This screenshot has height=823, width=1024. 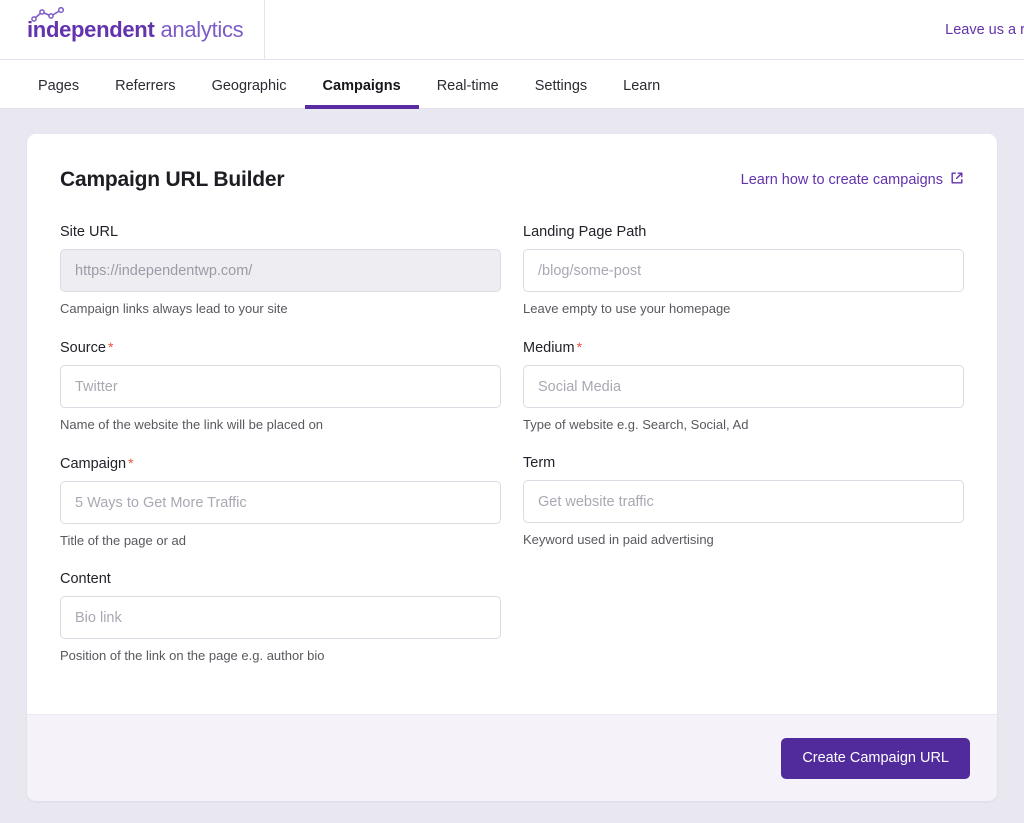 What do you see at coordinates (280, 579) in the screenshot?
I see `field-label-content: Content` at bounding box center [280, 579].